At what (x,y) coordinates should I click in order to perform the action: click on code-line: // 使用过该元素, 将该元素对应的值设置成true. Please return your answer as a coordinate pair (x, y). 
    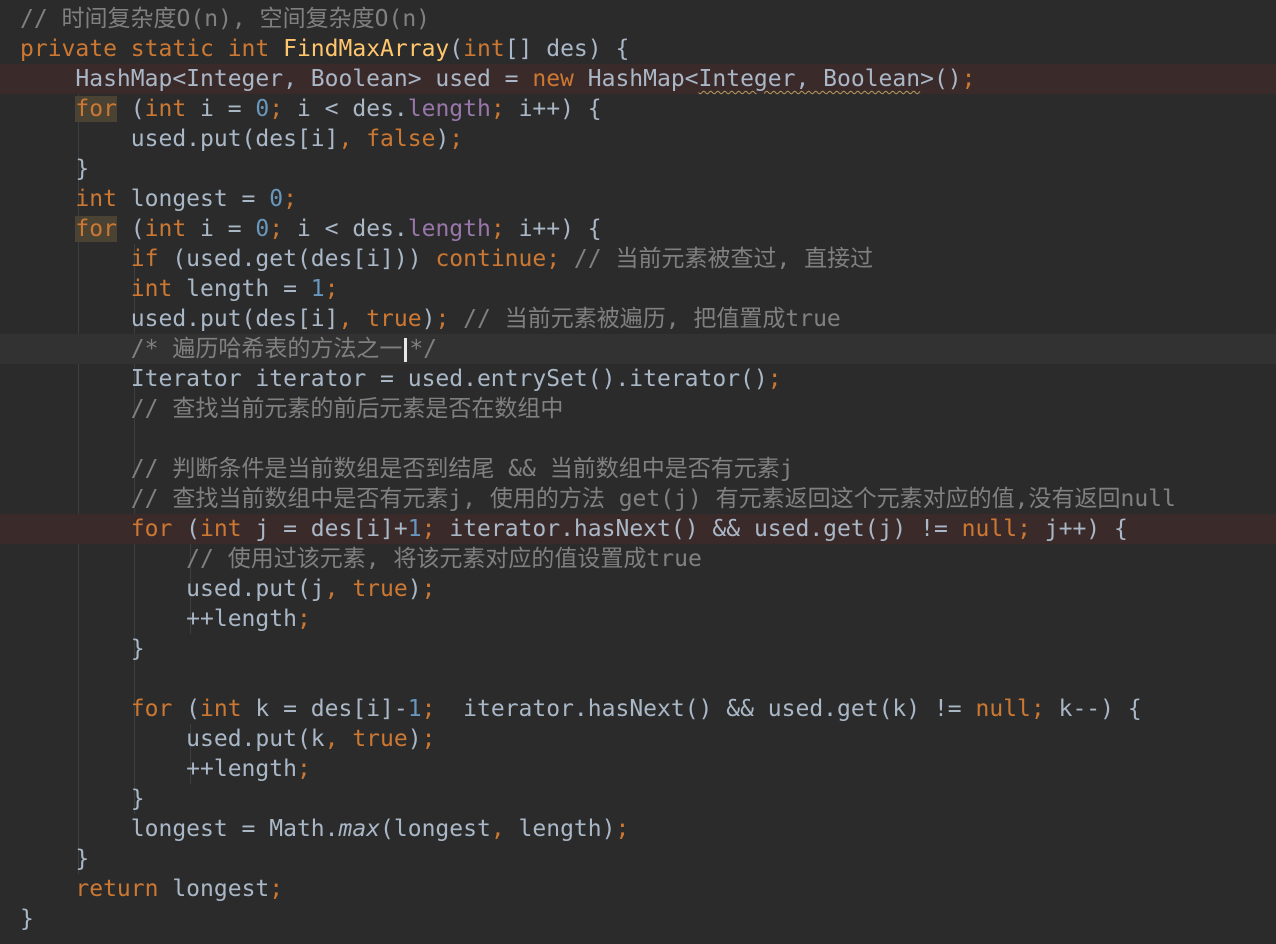
    Looking at the image, I should click on (638, 559).